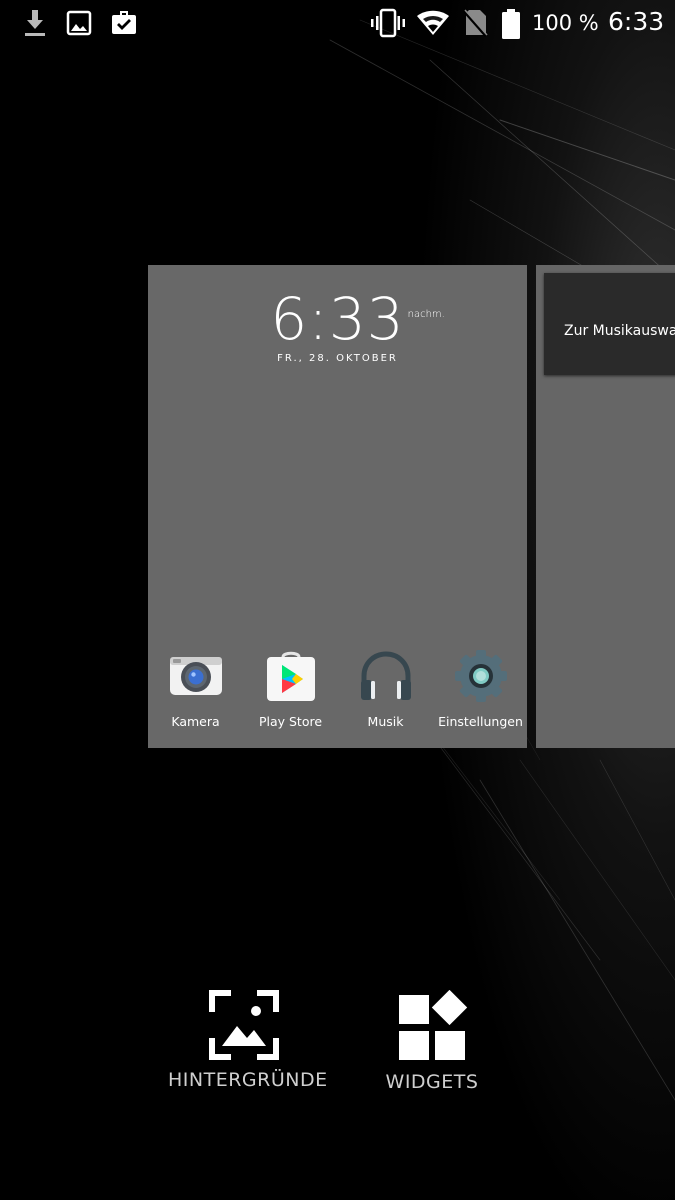 This screenshot has width=675, height=1200. What do you see at coordinates (386, 675) in the screenshot?
I see `headphones-icon` at bounding box center [386, 675].